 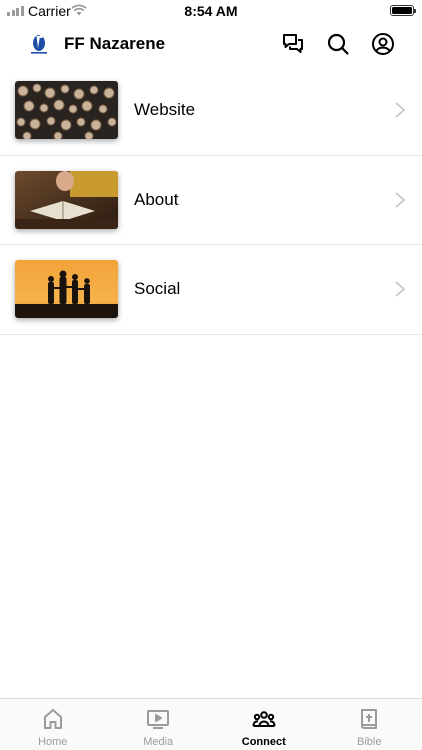 I want to click on church-logo-icon, so click(x=39, y=44).